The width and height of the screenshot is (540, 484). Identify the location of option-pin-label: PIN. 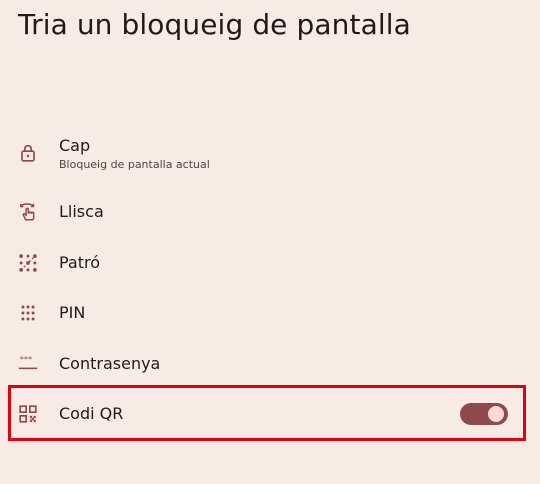
(72, 312).